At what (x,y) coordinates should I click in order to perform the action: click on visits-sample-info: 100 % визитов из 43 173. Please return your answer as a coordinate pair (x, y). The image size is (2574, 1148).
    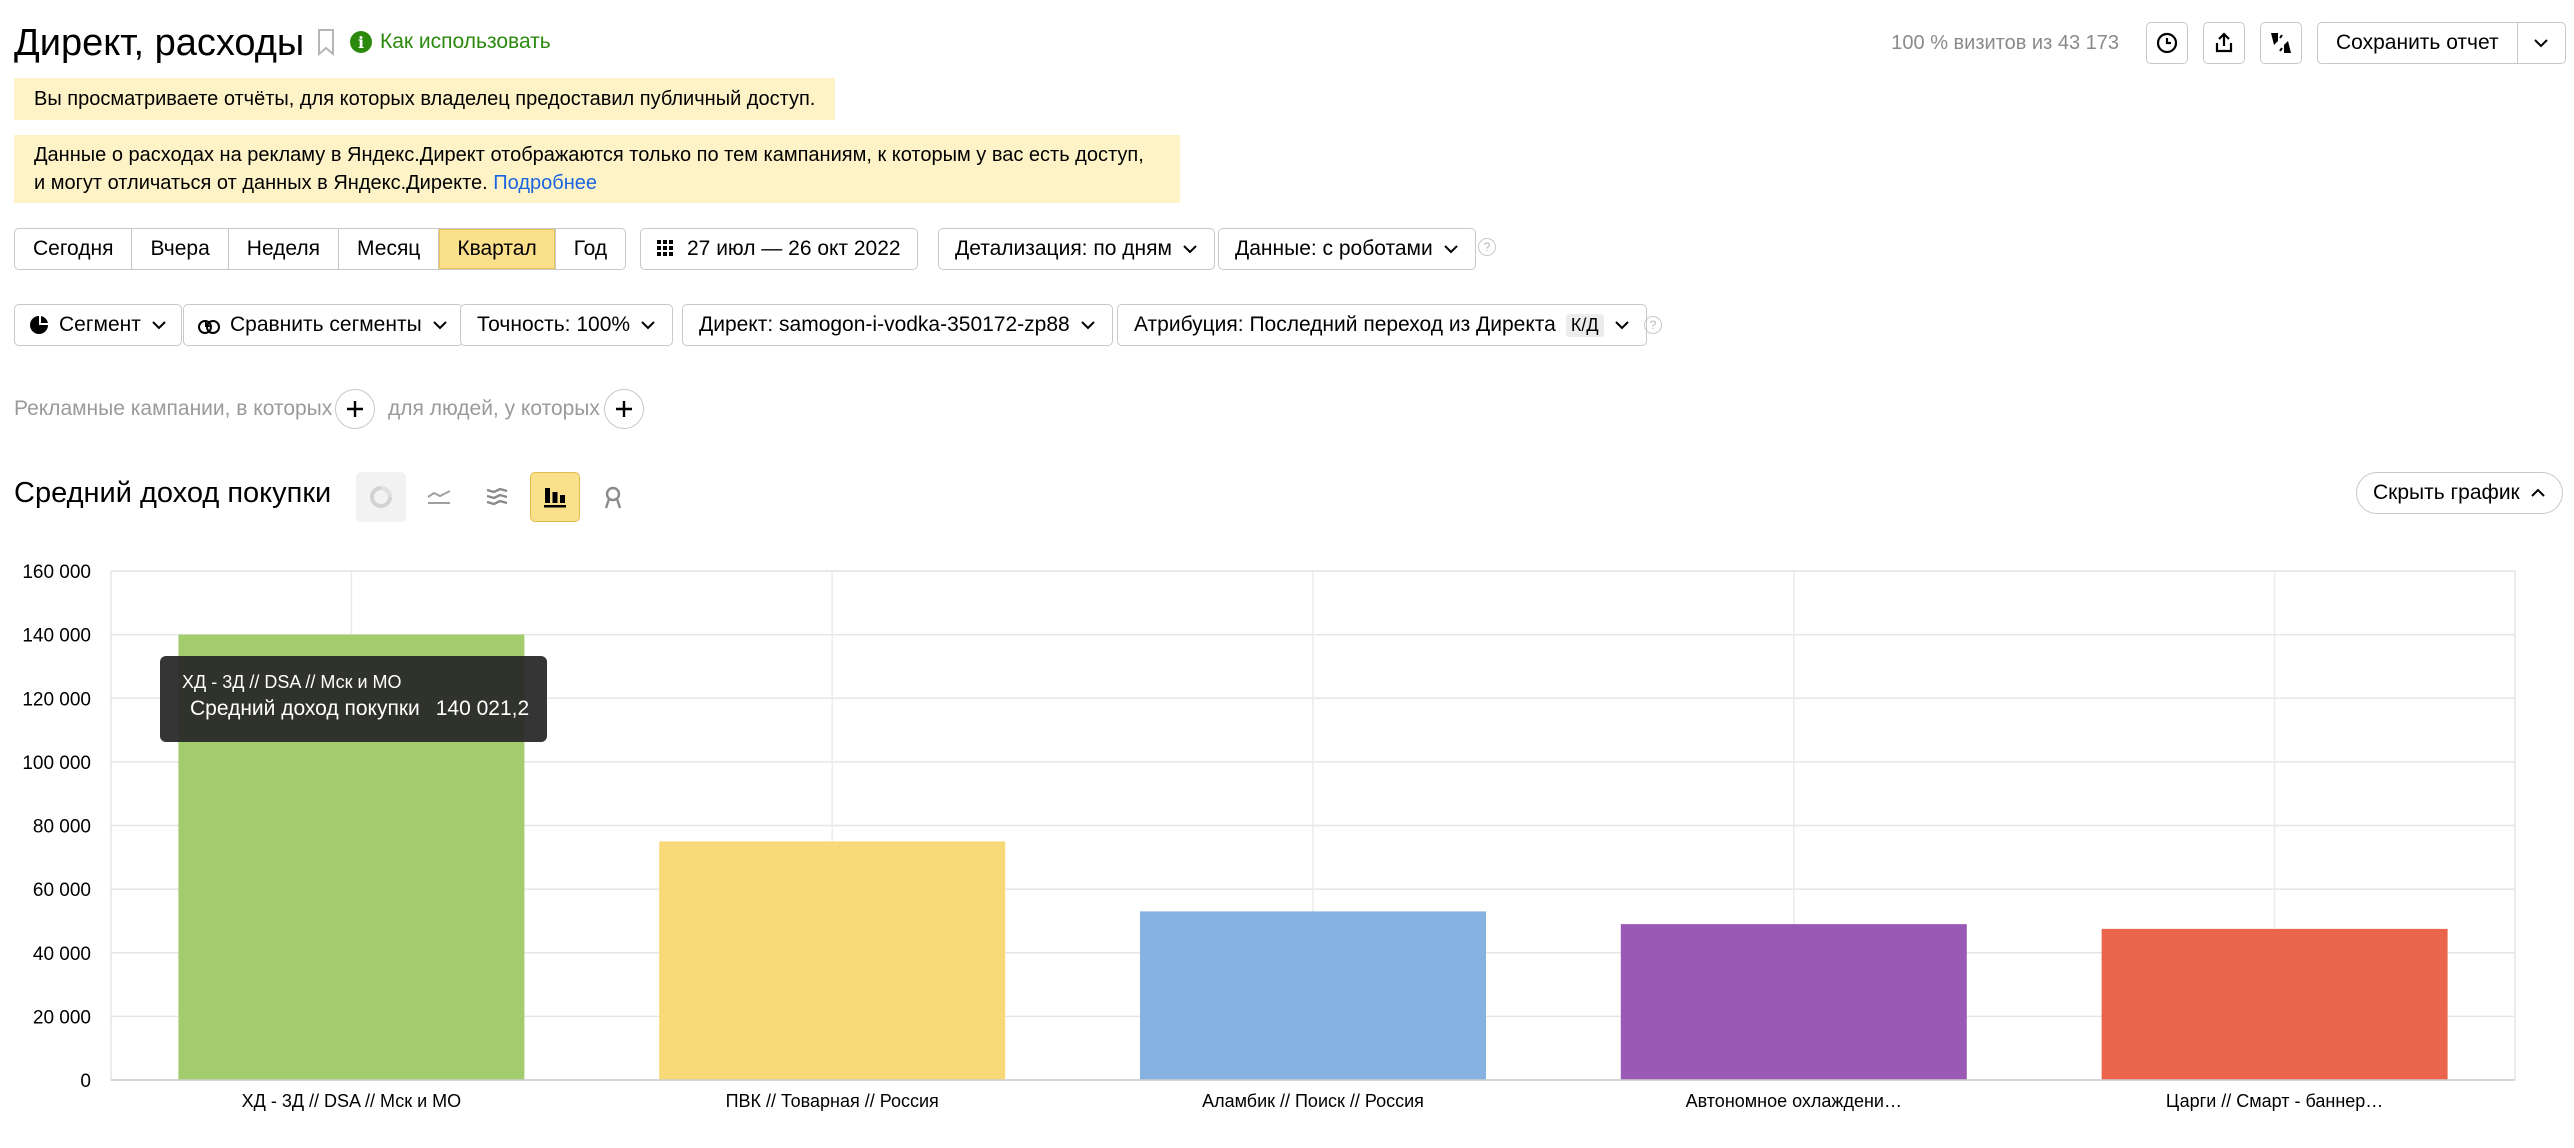
    Looking at the image, I should click on (2005, 43).